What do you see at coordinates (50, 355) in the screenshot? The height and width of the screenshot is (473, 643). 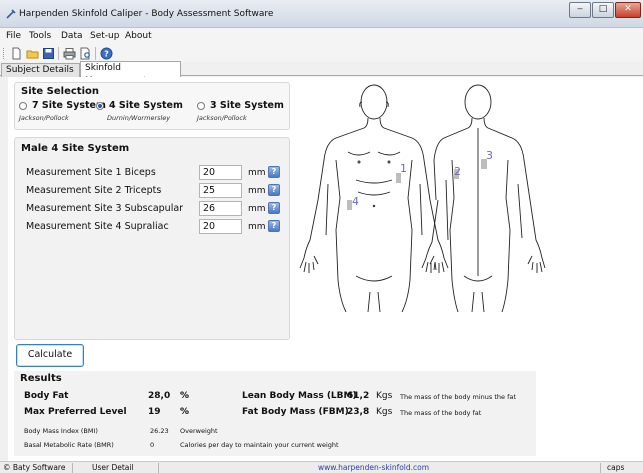 I see `calculate-button: Calculate` at bounding box center [50, 355].